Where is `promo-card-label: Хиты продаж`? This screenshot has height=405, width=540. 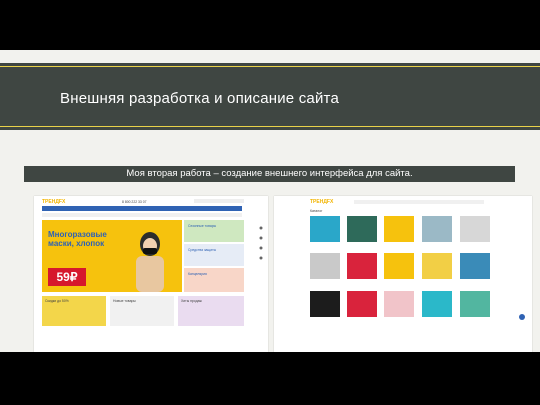
promo-card-label: Хиты продаж is located at coordinates (191, 301).